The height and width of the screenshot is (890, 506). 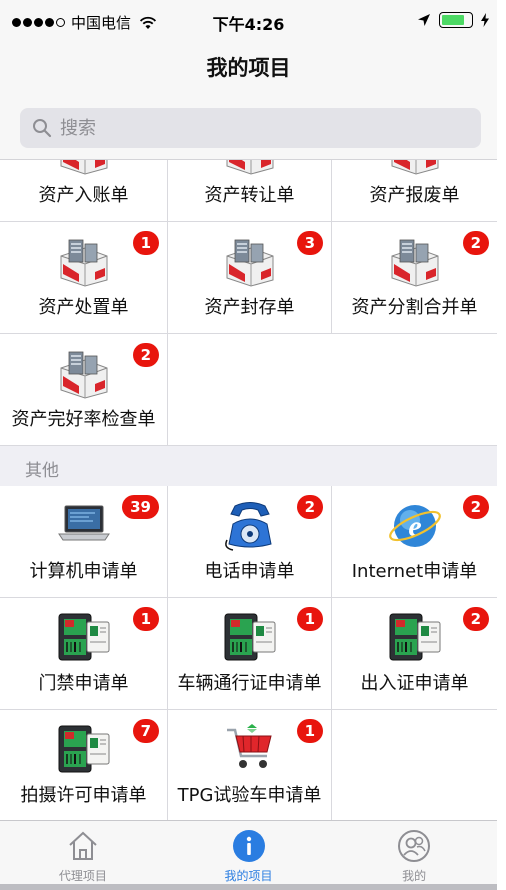 I want to click on grid-item: 资产报废单, so click(x=414, y=191).